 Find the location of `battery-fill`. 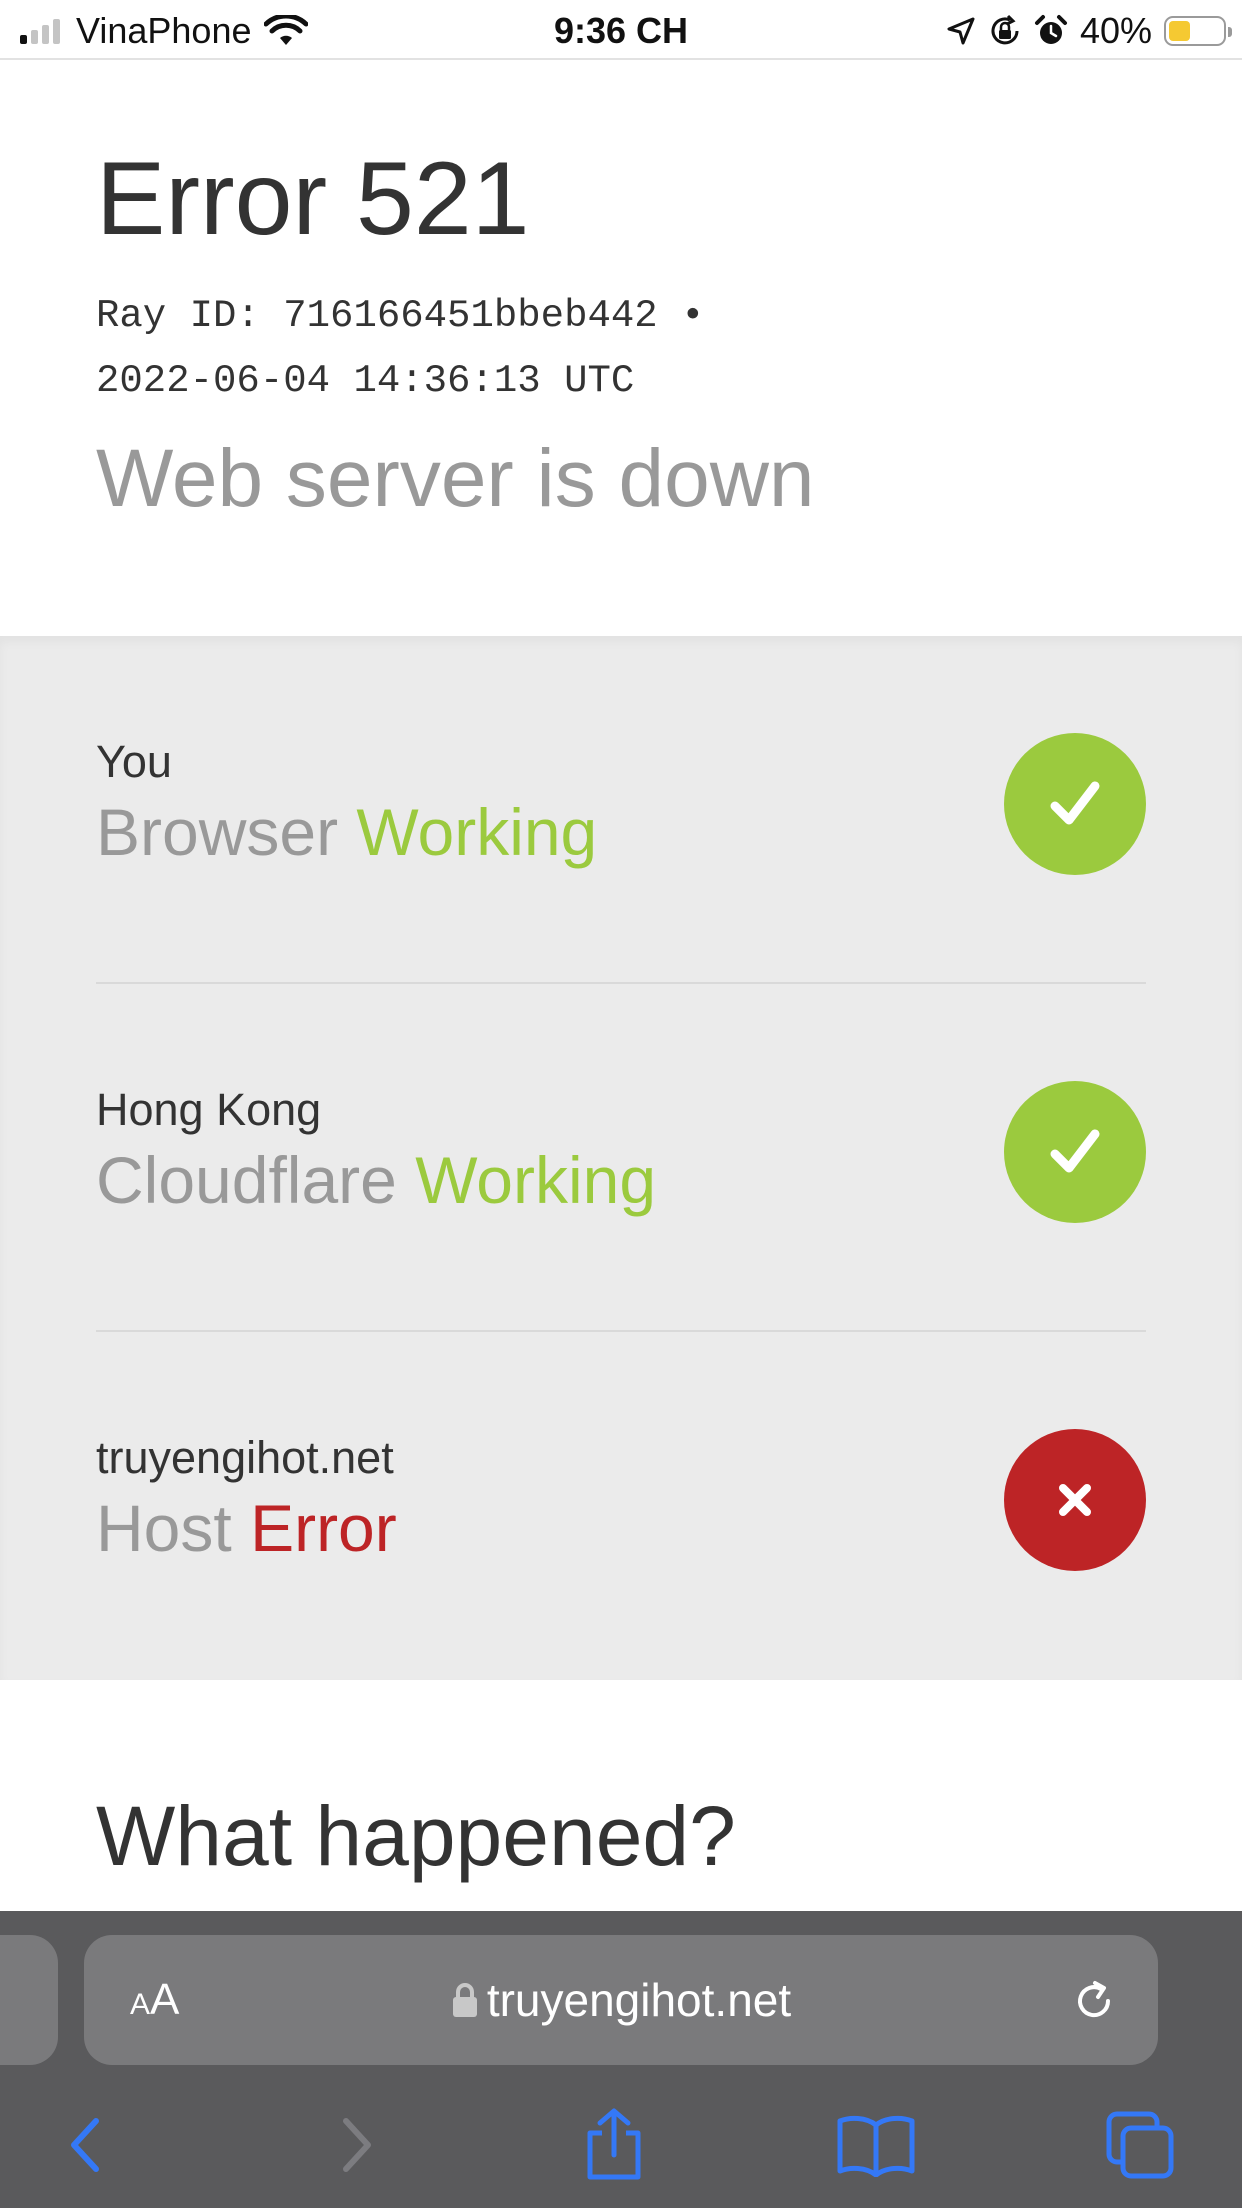

battery-fill is located at coordinates (1179, 31).